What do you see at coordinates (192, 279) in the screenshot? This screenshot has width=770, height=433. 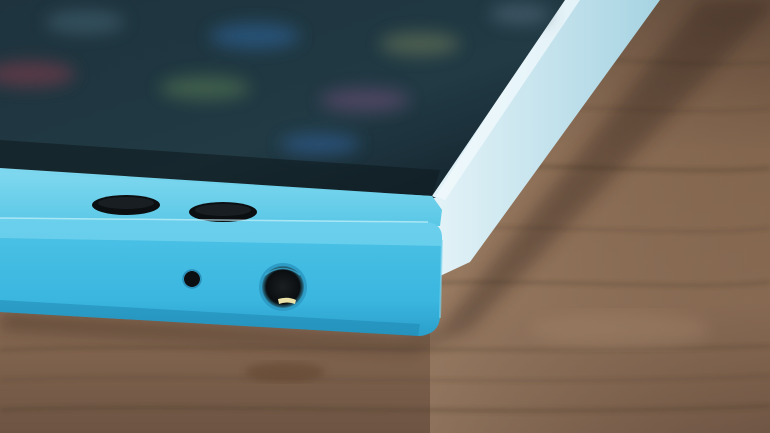 I see `microphone-hole` at bounding box center [192, 279].